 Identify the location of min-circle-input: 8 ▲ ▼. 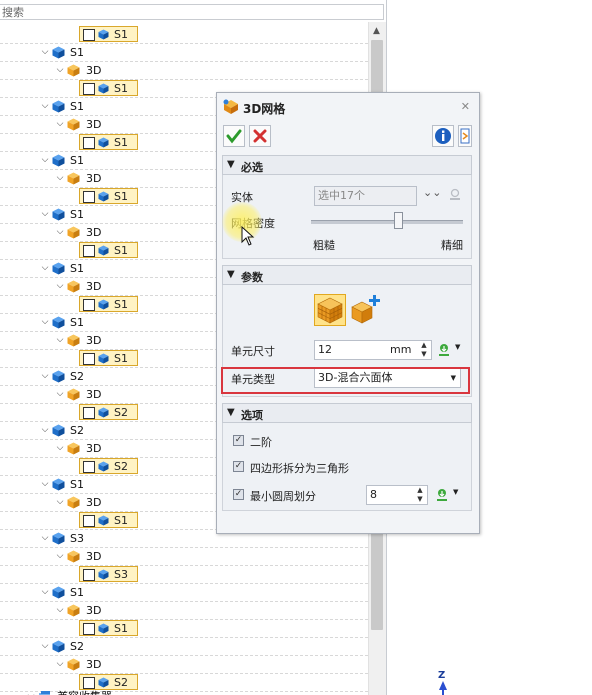
(397, 495).